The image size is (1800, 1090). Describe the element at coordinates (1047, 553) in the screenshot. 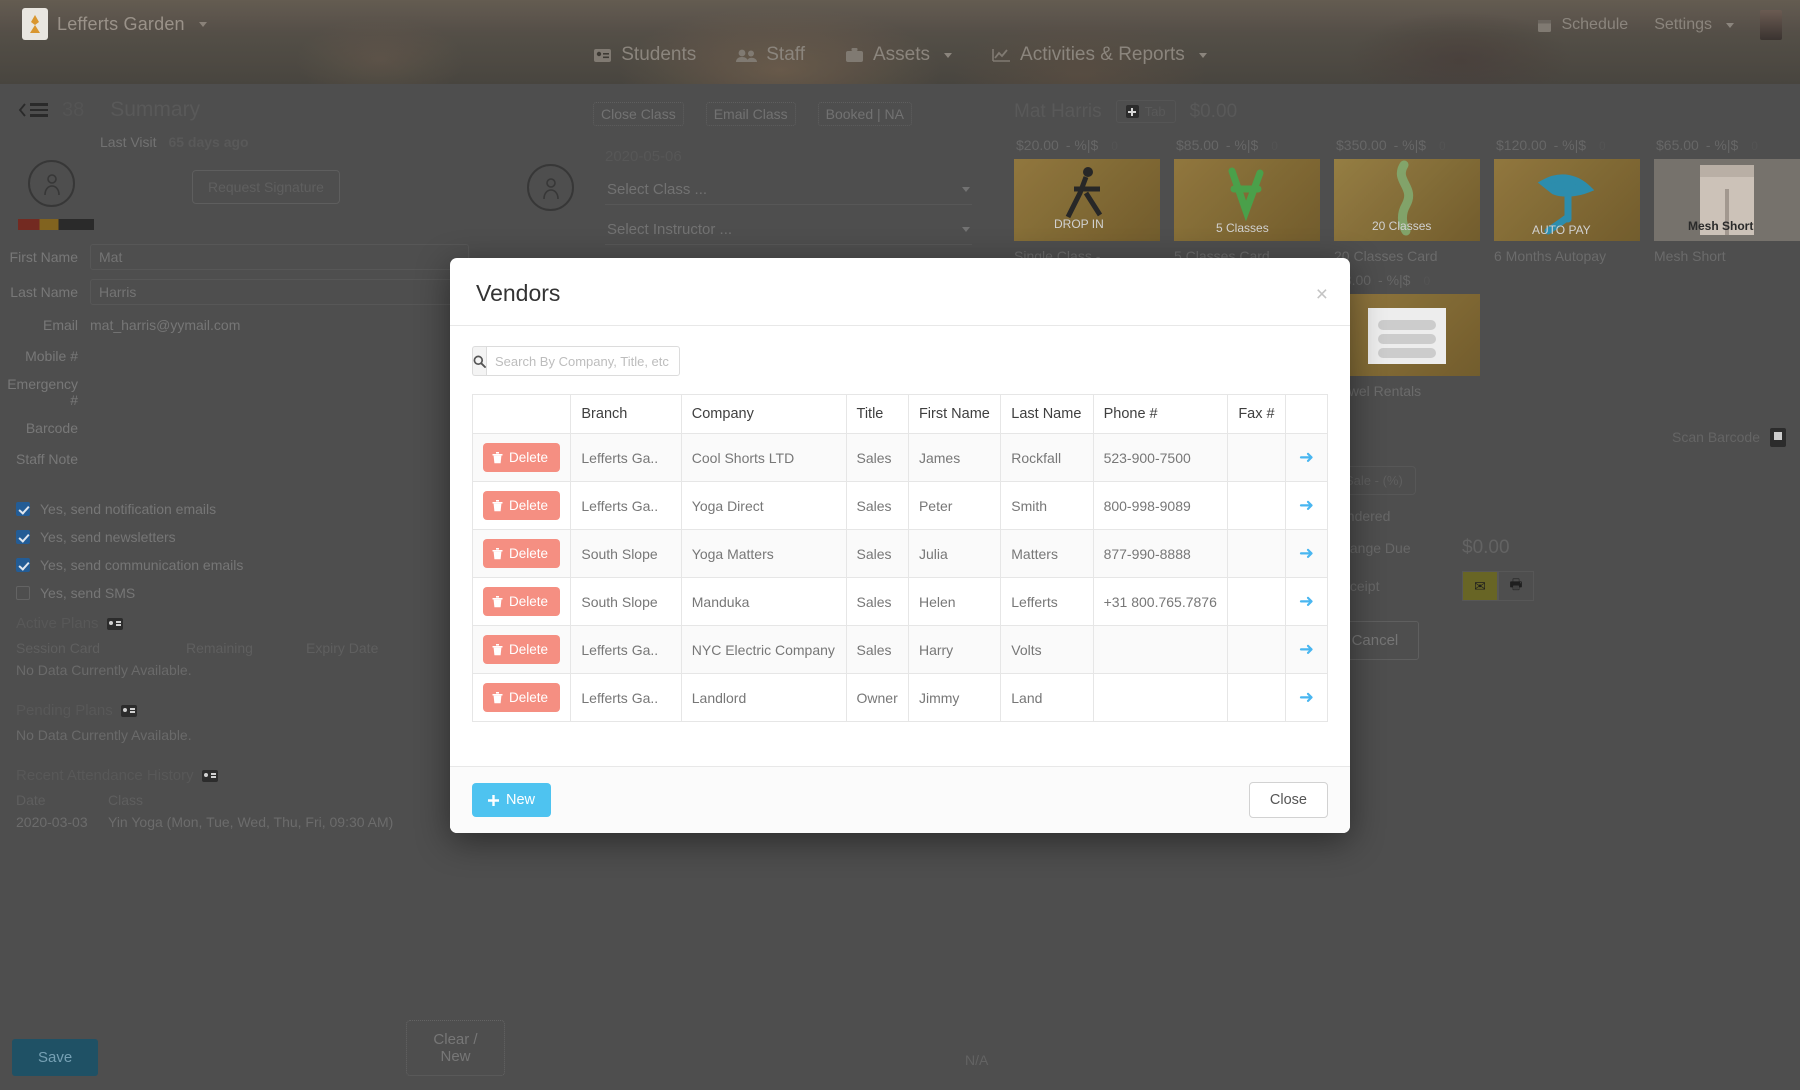

I see `cell-last: Matters` at that location.